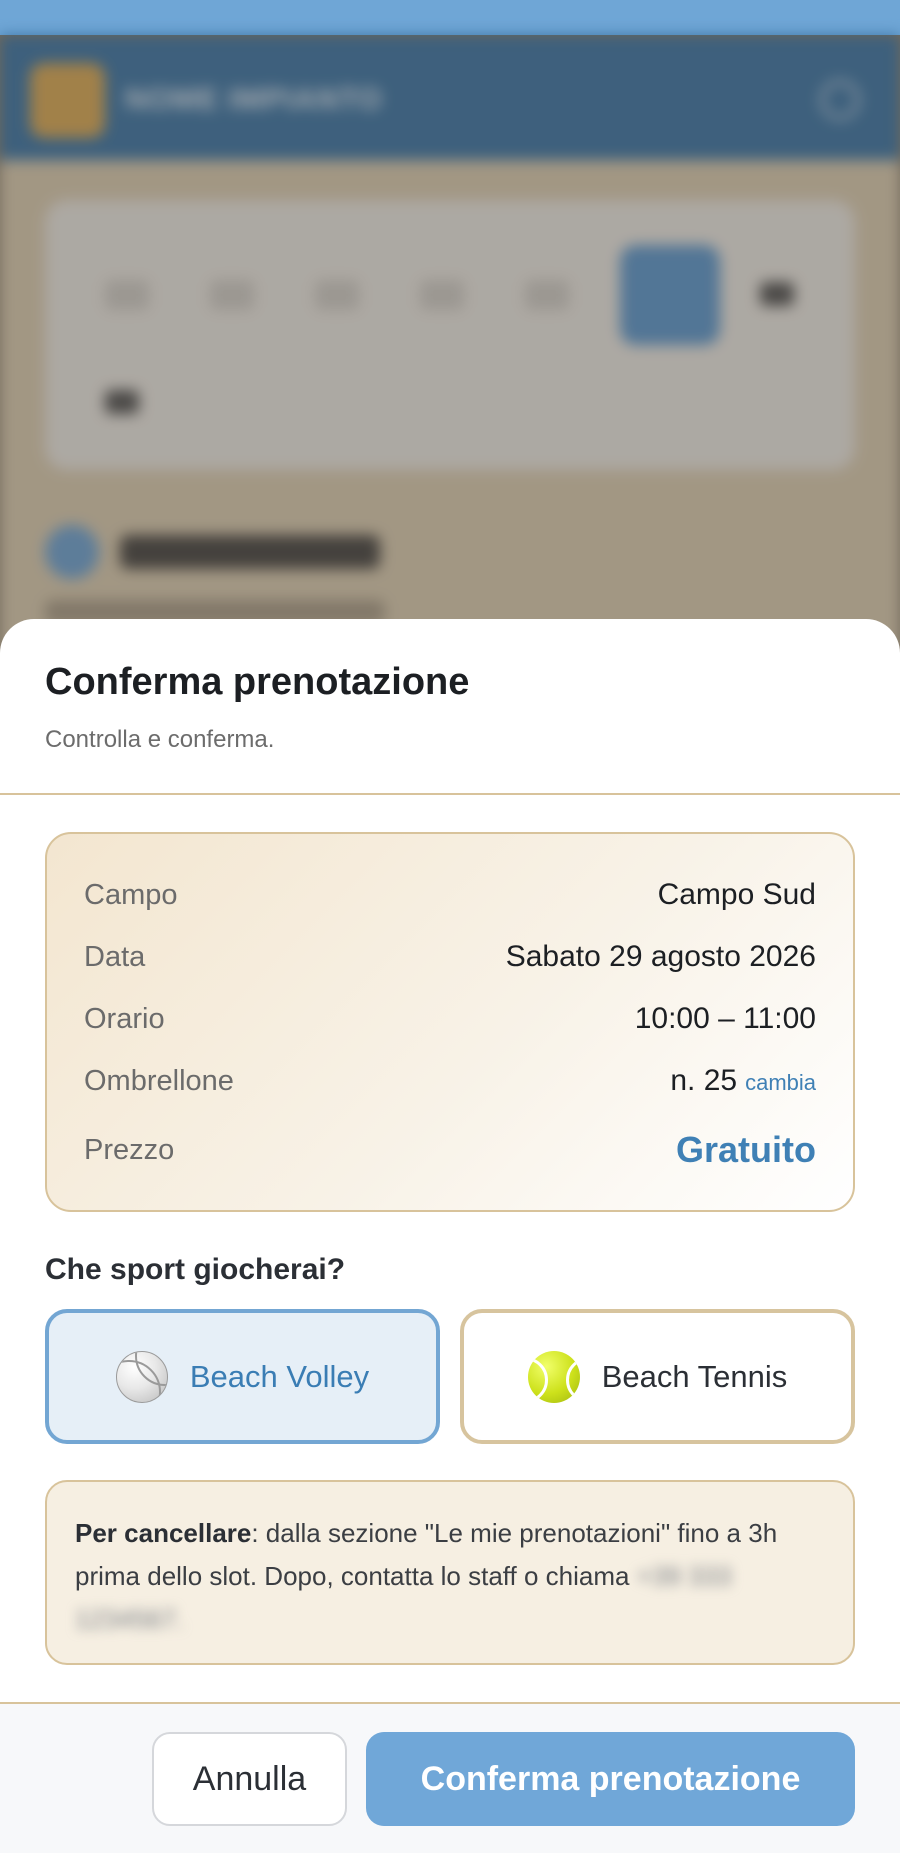  I want to click on price-value: Gratuito, so click(746, 1149).